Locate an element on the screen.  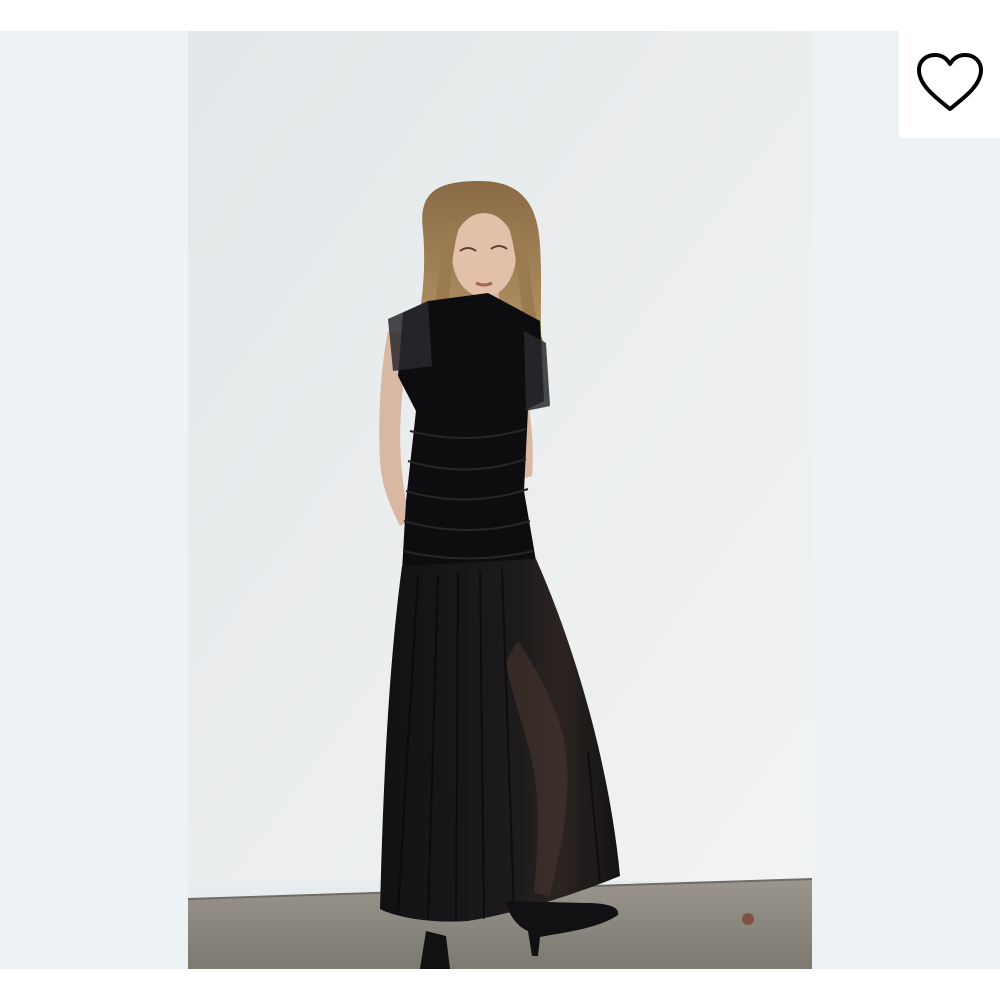
favorite-button is located at coordinates (949, 84).